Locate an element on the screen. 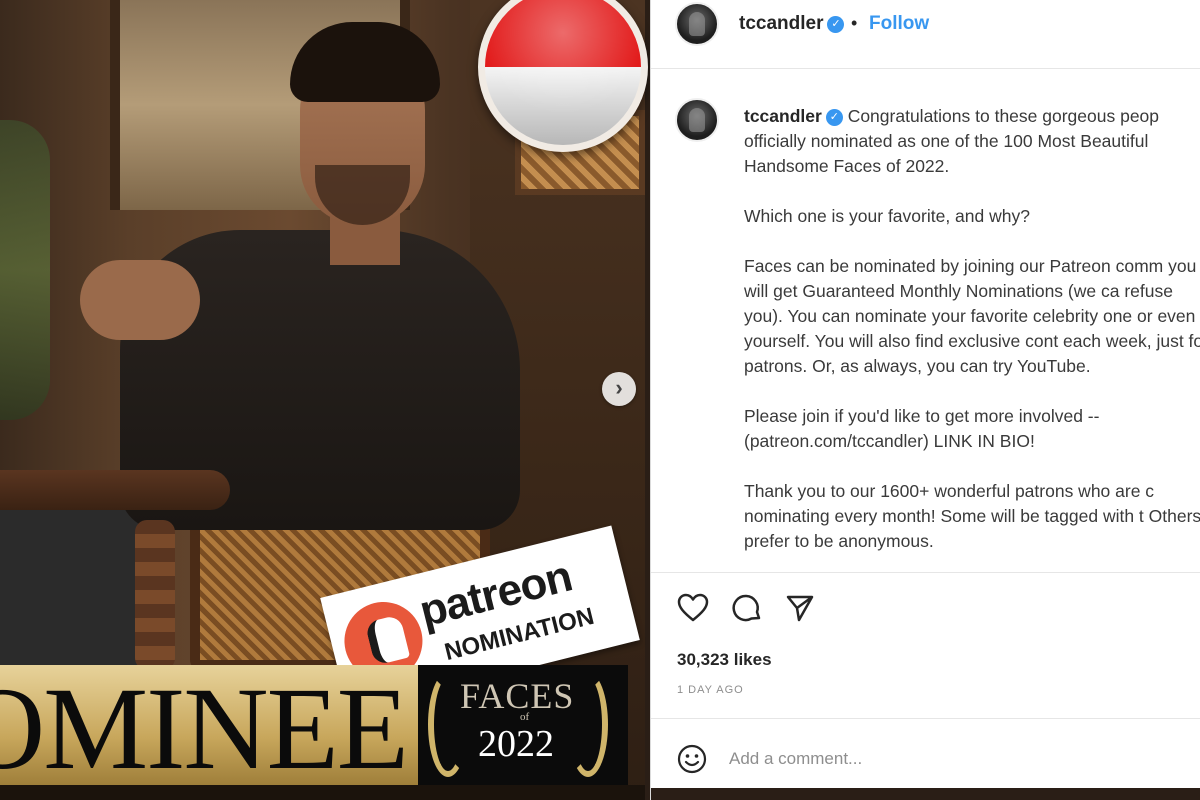 This screenshot has width=1200, height=800. caption-avatar is located at coordinates (697, 120).